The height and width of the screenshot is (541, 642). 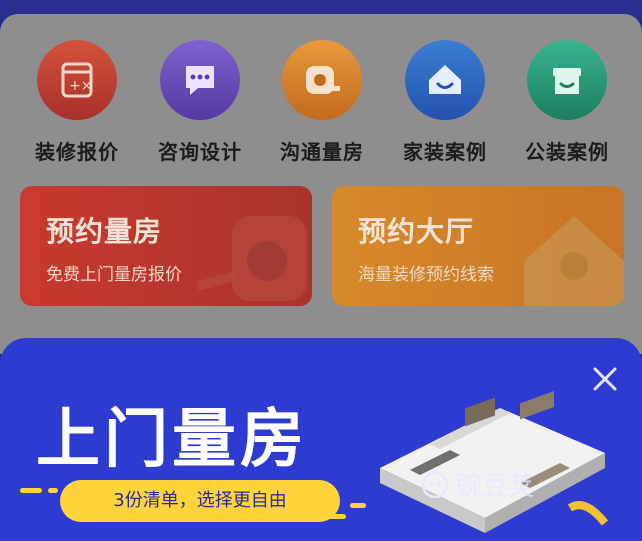 What do you see at coordinates (495, 487) in the screenshot?
I see `watermark-text: 豌豆荚` at bounding box center [495, 487].